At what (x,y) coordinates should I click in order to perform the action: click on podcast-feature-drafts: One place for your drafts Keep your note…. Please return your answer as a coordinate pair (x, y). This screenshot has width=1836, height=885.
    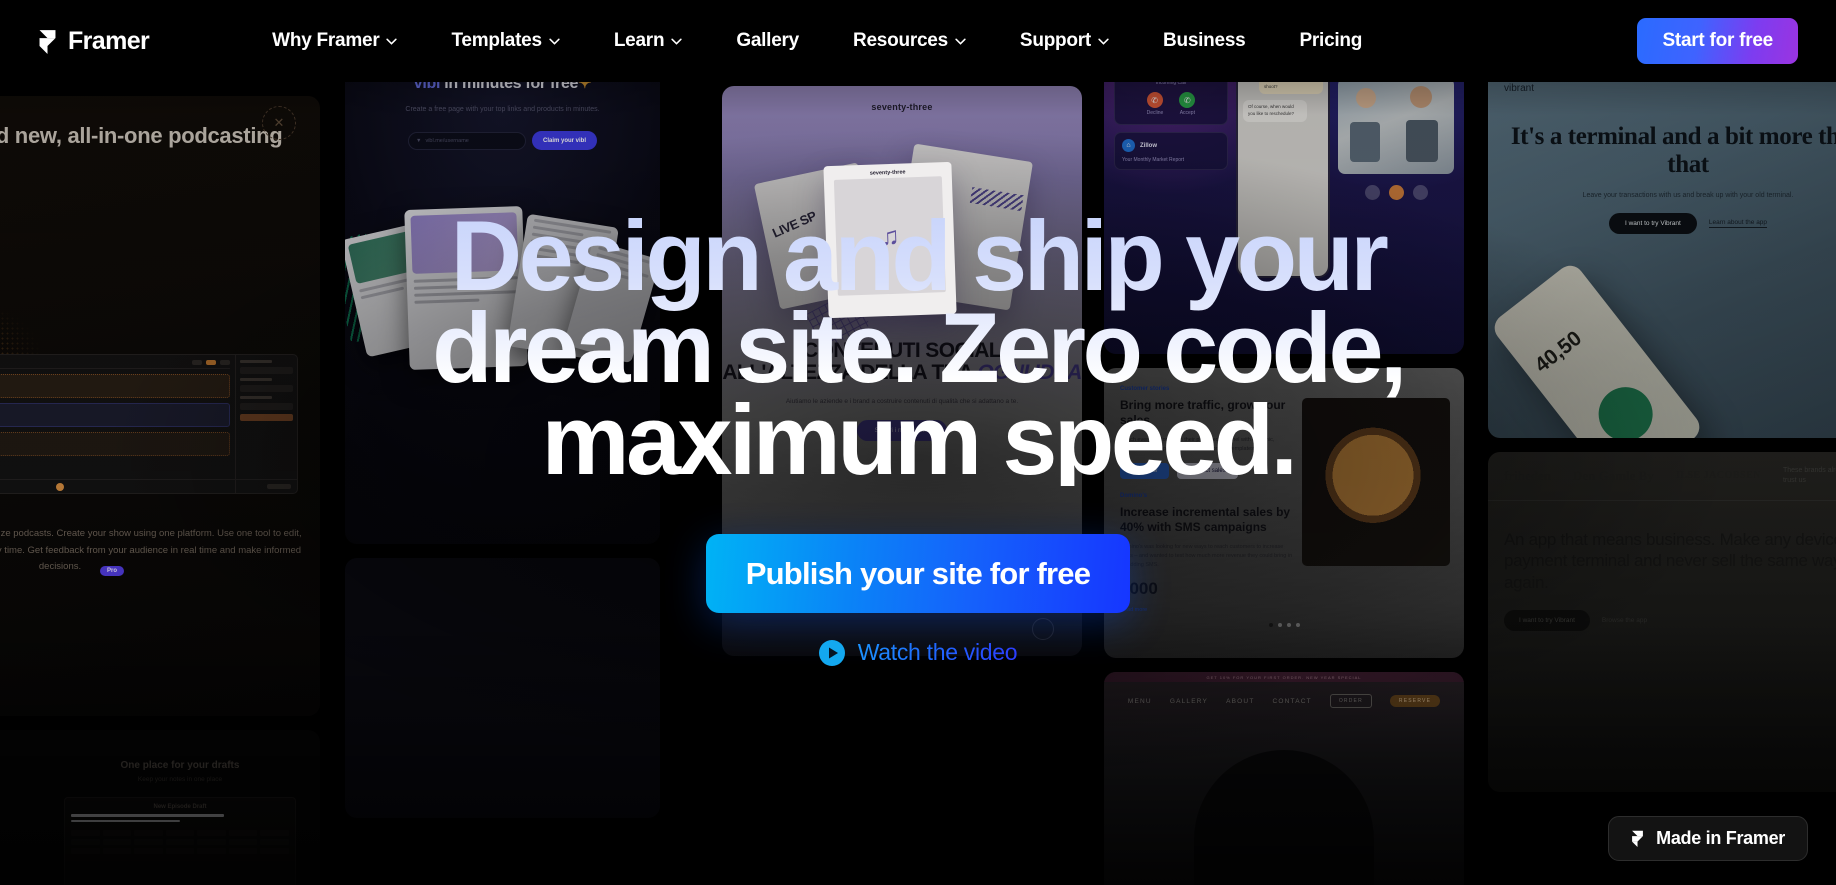
    Looking at the image, I should click on (180, 822).